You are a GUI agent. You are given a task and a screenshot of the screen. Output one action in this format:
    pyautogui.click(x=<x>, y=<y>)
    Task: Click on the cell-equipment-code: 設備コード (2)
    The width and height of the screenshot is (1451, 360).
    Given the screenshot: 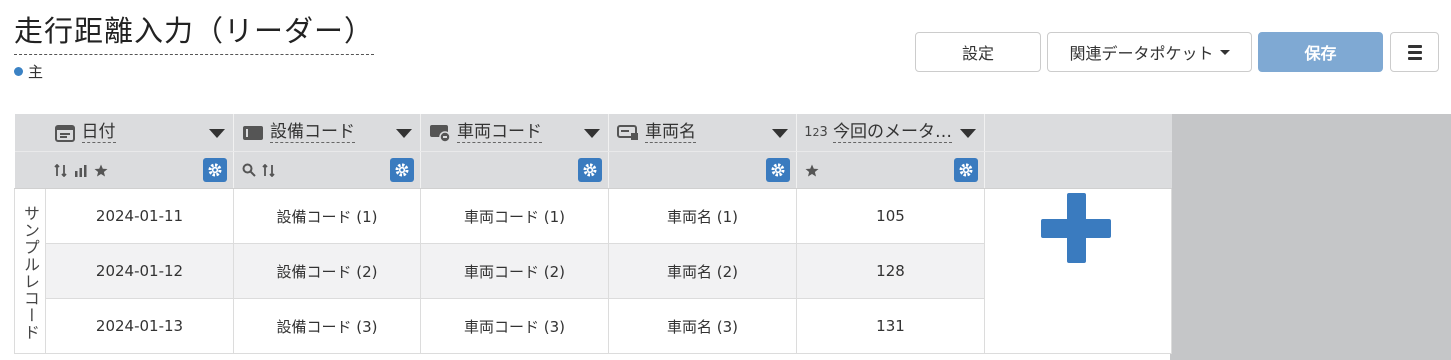 What is the action you would take?
    pyautogui.click(x=327, y=271)
    